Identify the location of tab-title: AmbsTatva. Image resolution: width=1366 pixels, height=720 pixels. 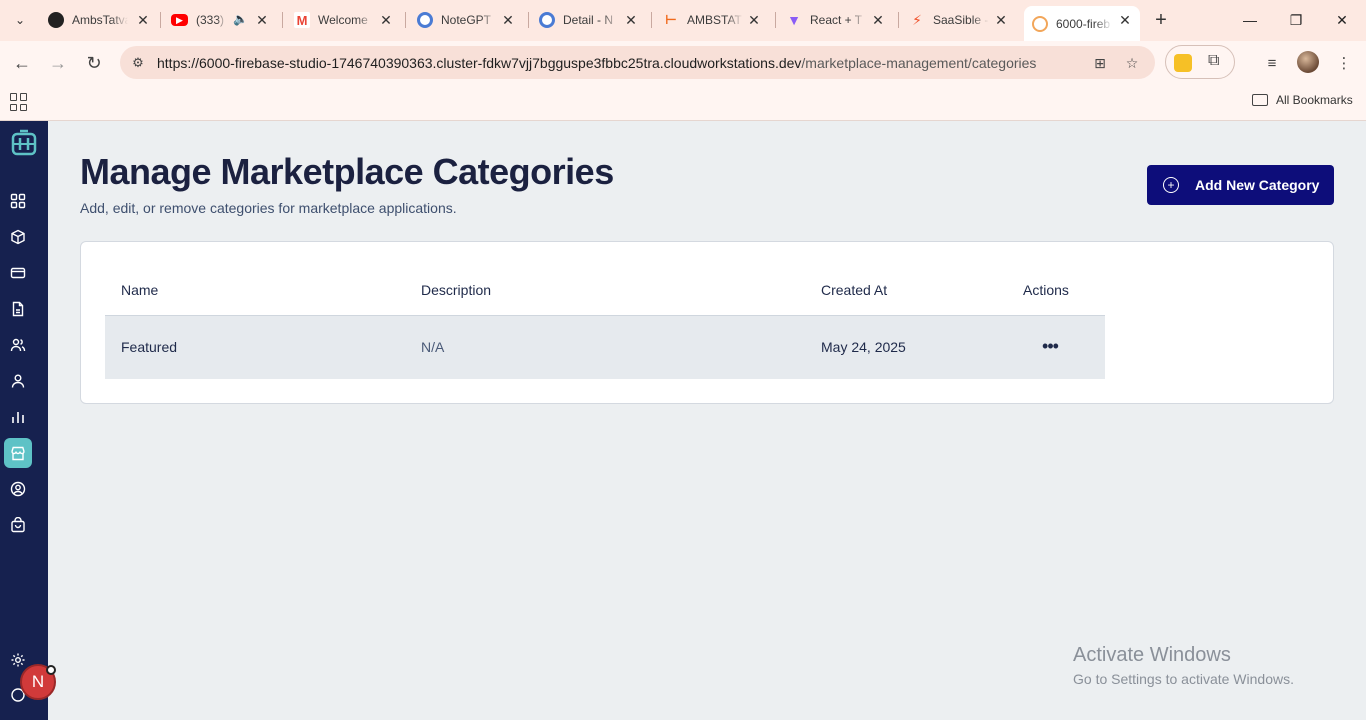
(100, 20).